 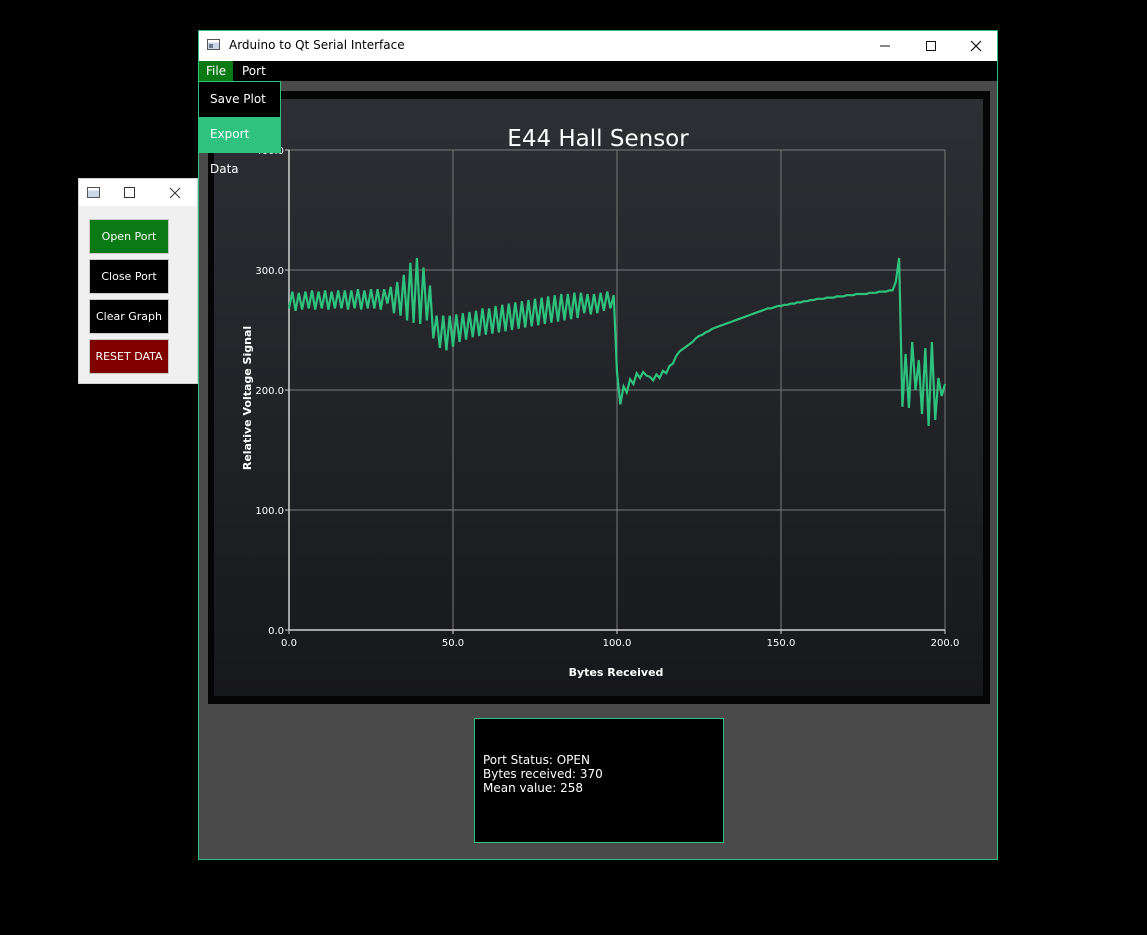 What do you see at coordinates (129, 276) in the screenshot?
I see `close-port-button: Close Port` at bounding box center [129, 276].